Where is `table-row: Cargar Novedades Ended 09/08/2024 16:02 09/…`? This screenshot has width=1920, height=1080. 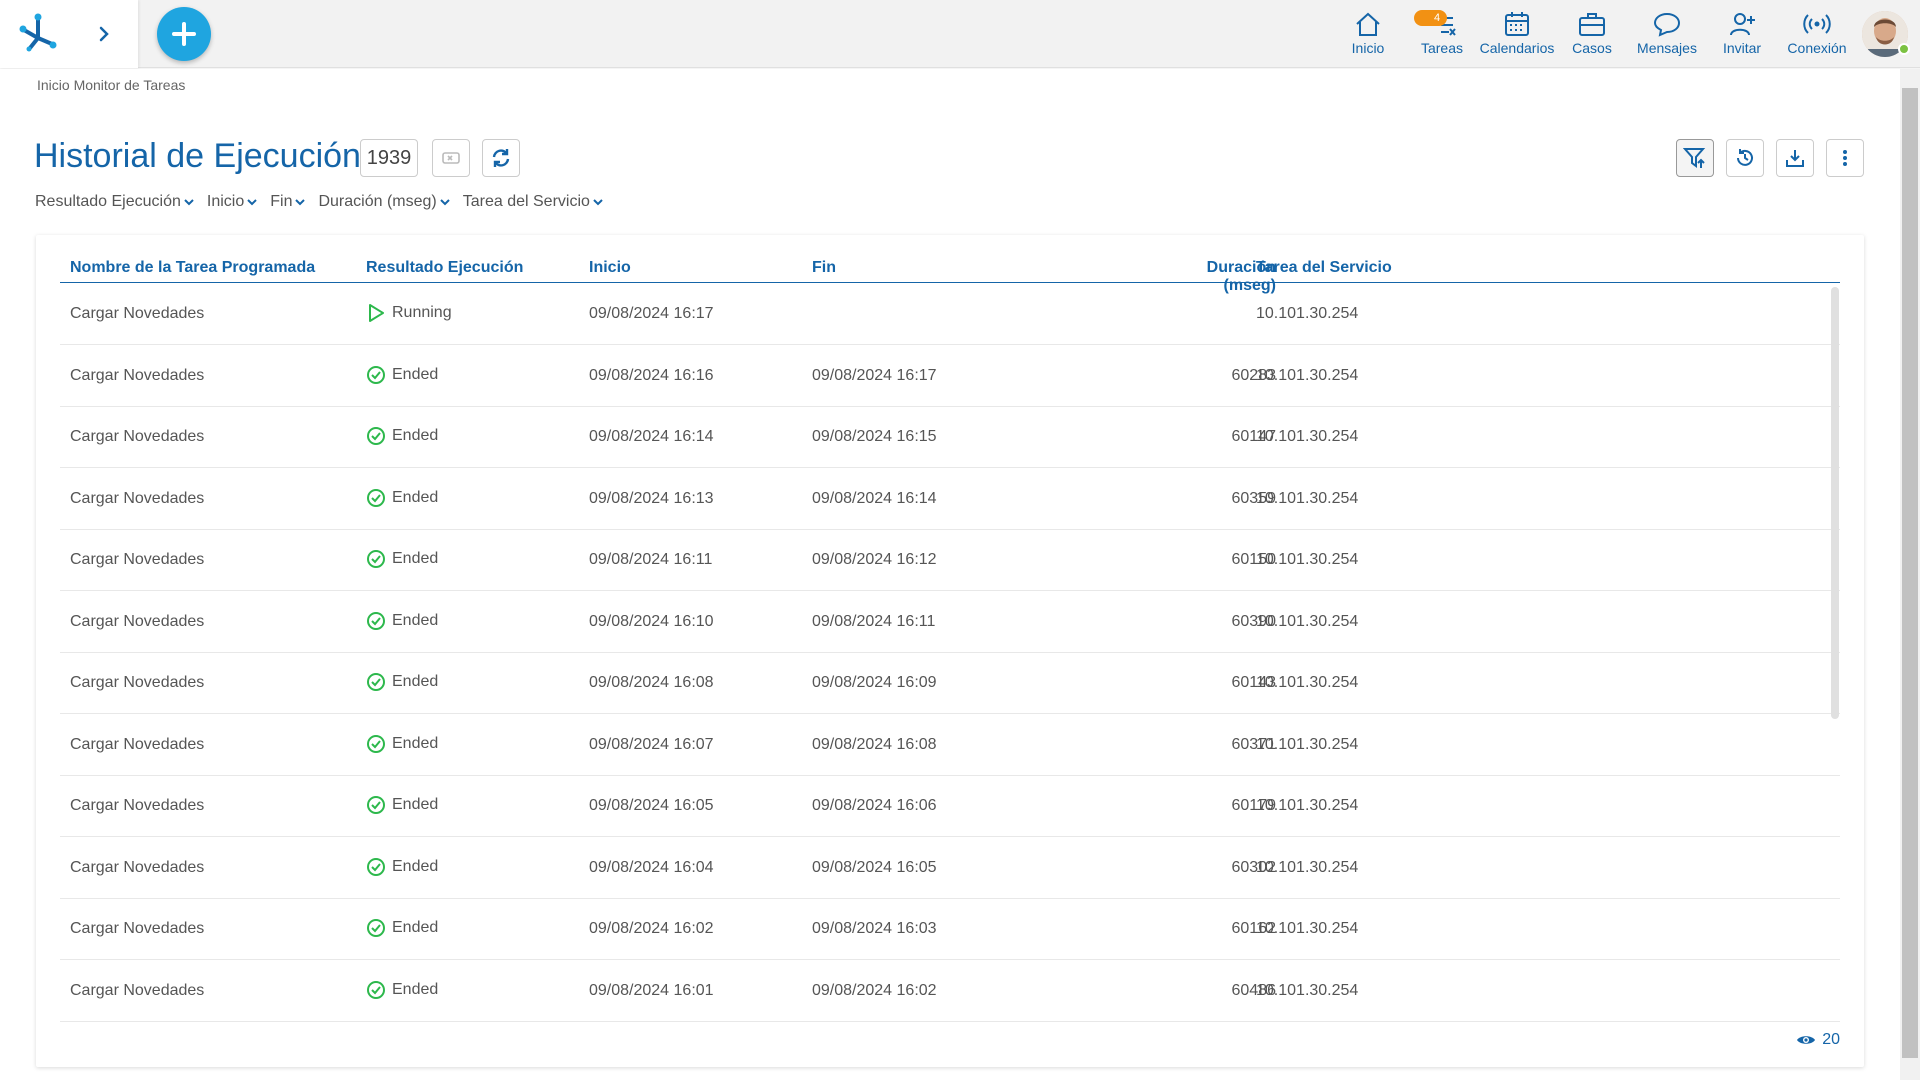 table-row: Cargar Novedades Ended 09/08/2024 16:02 09/… is located at coordinates (950, 929).